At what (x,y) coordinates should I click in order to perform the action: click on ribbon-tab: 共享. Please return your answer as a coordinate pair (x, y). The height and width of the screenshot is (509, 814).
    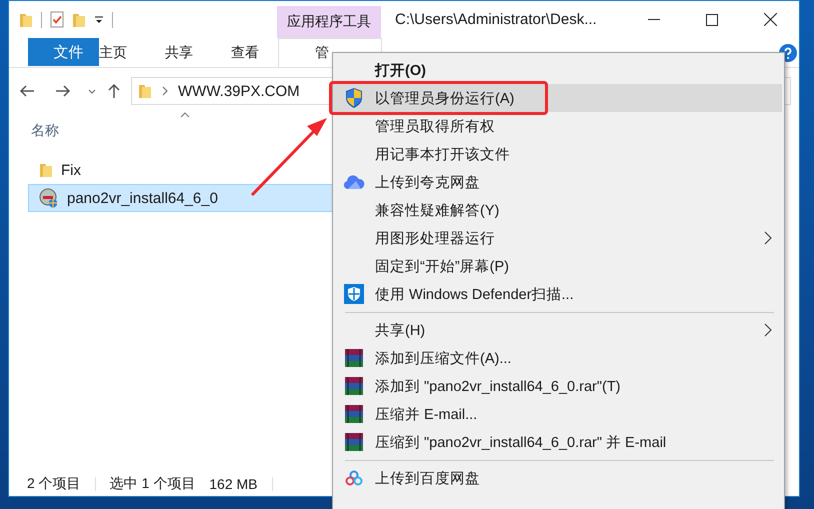
    Looking at the image, I should click on (179, 52).